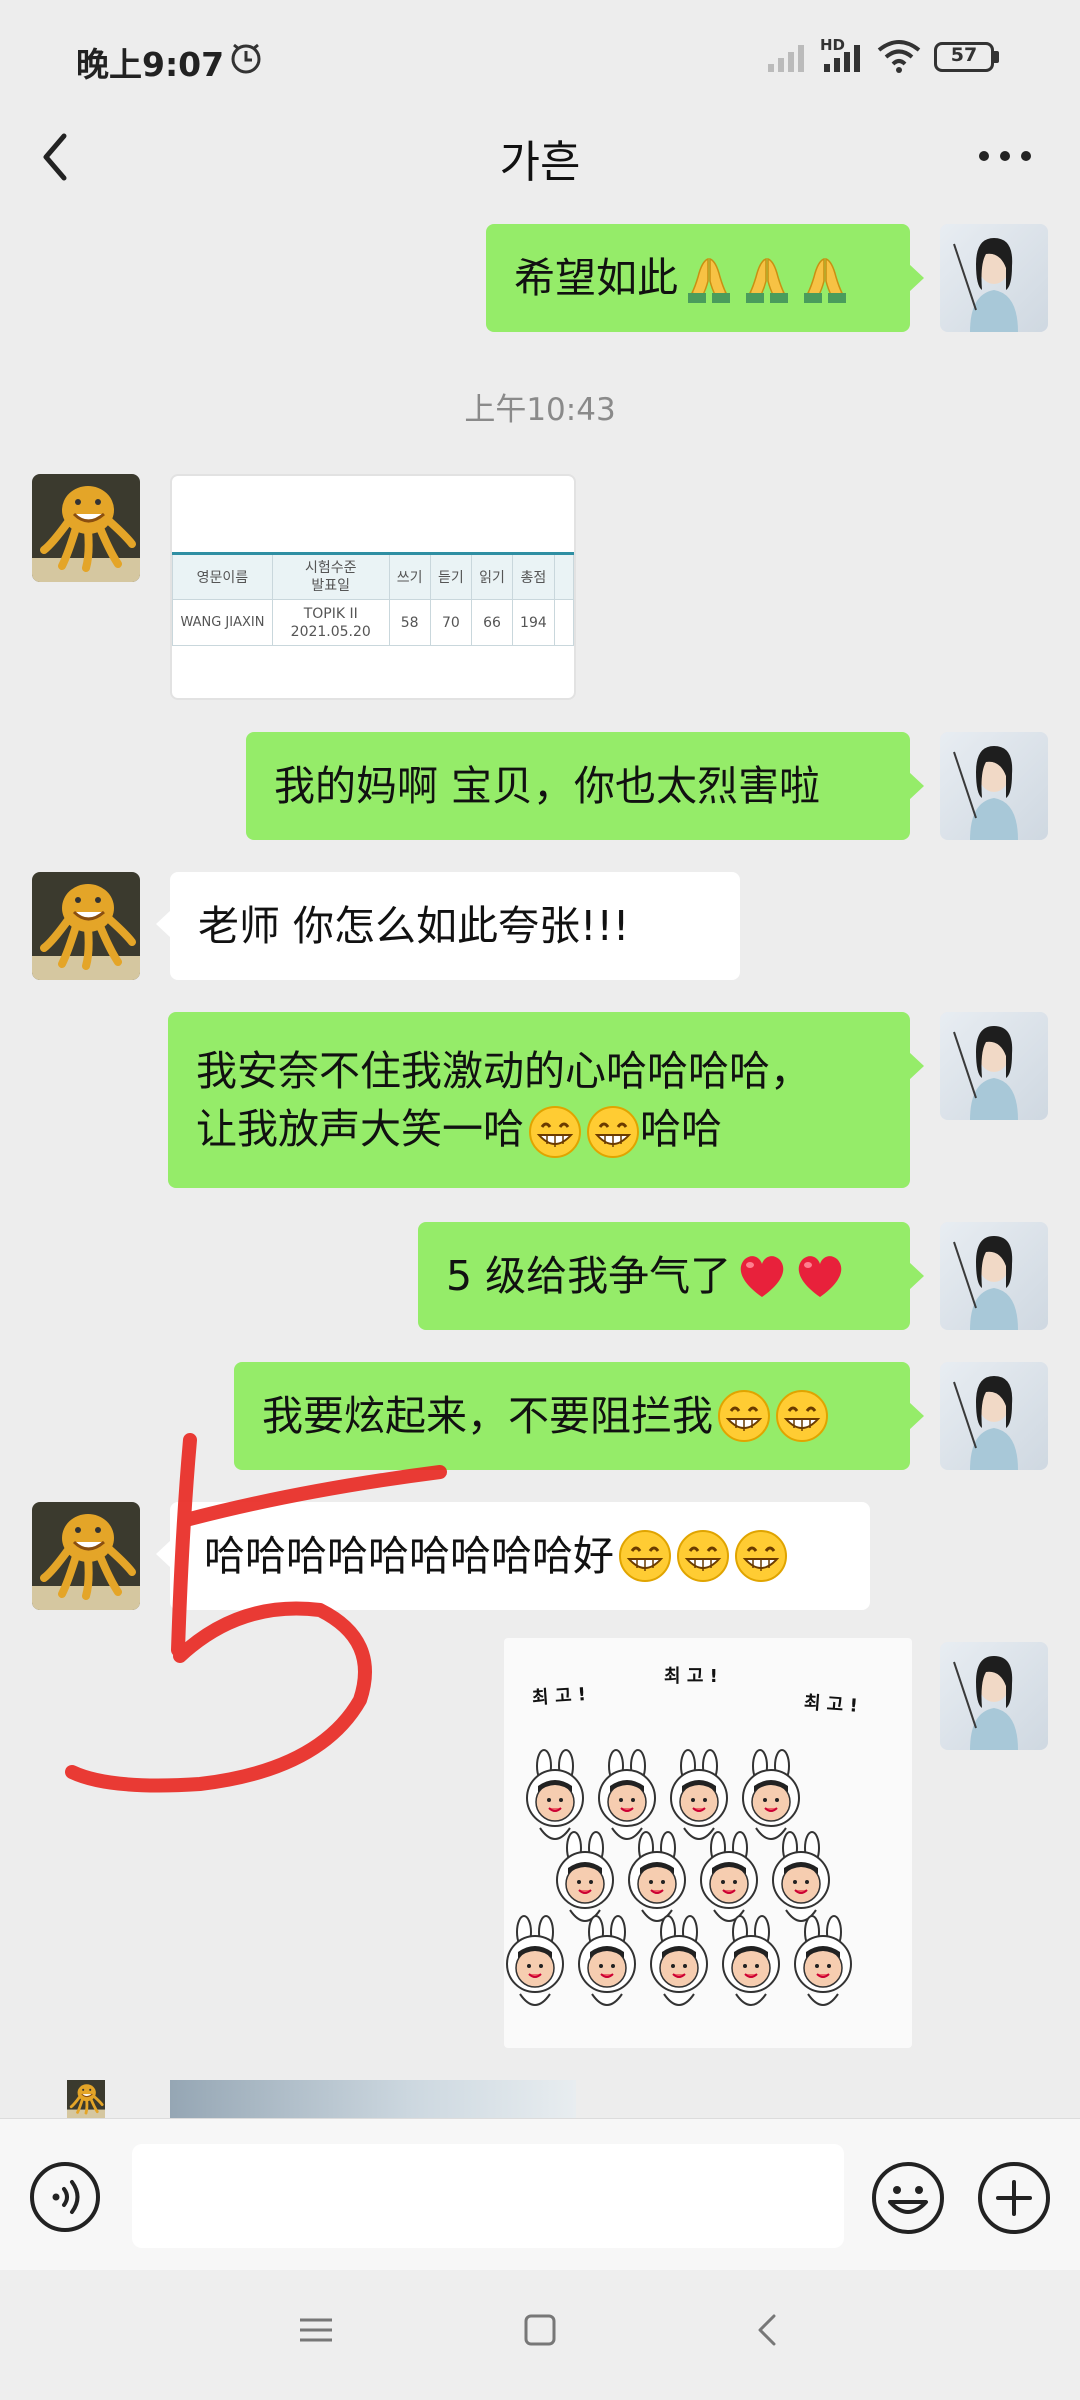 Image resolution: width=1080 pixels, height=2400 pixels. What do you see at coordinates (331, 586) in the screenshot?
I see `col-header-line2: 발표일` at bounding box center [331, 586].